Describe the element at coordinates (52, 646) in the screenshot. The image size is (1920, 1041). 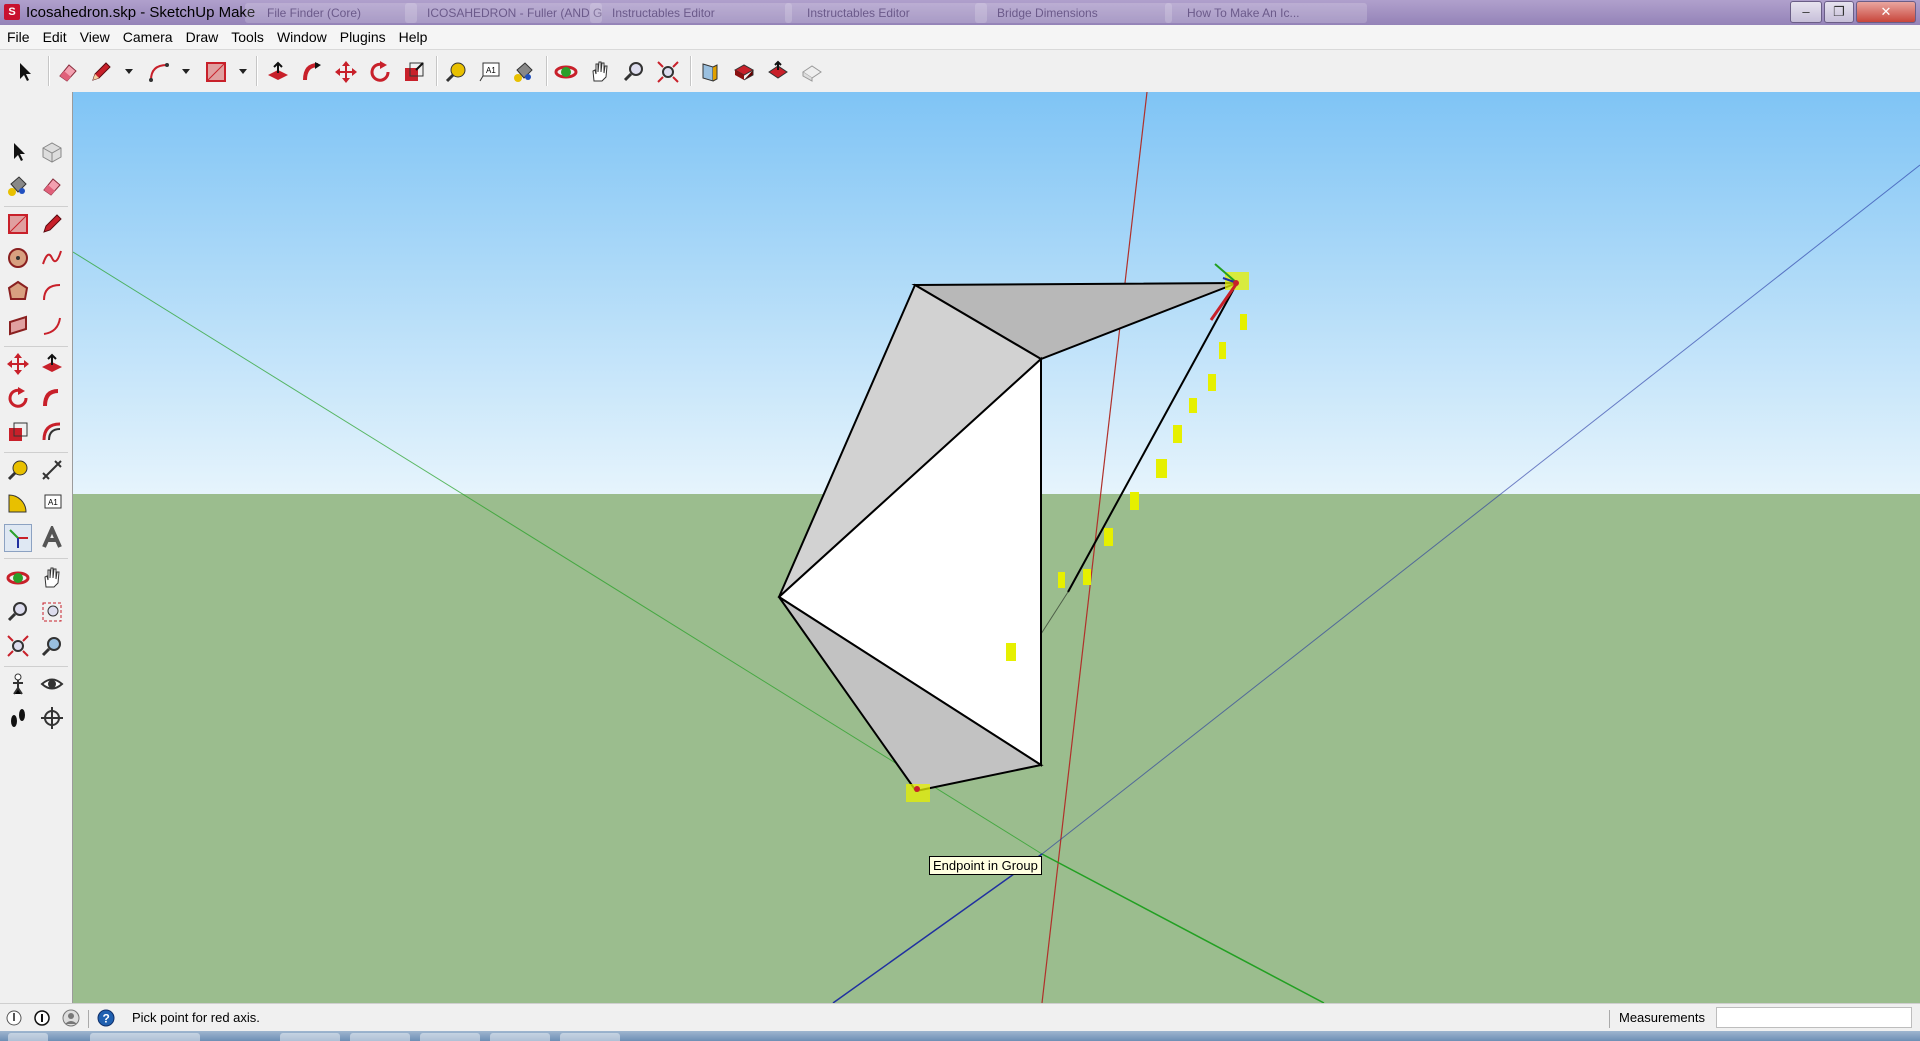
I see `previous-view-icon` at that location.